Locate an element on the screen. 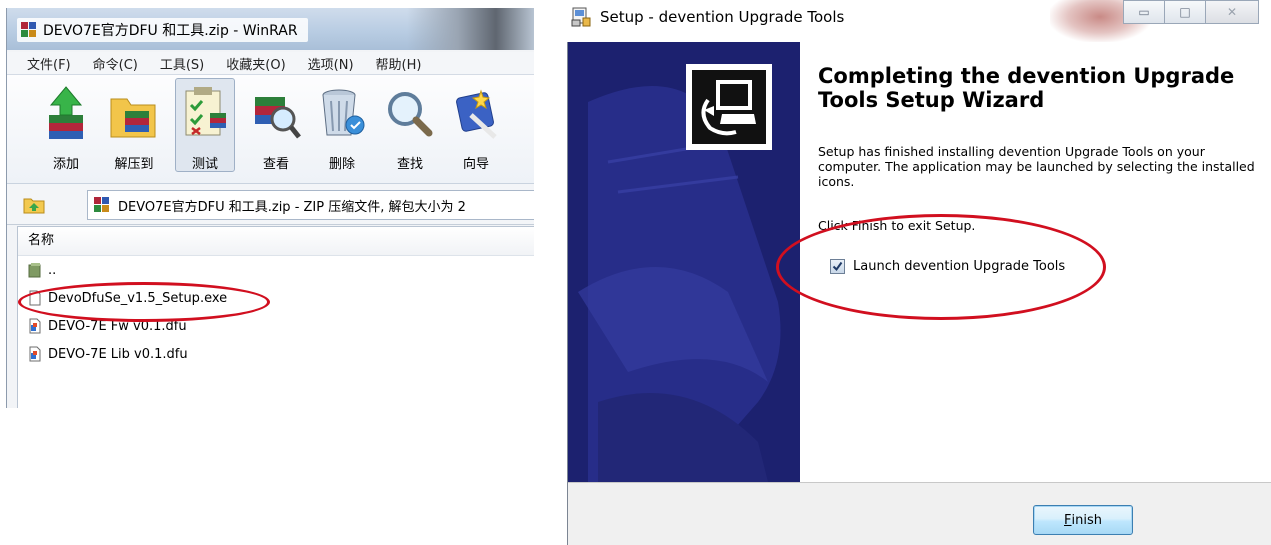 This screenshot has width=1271, height=545. view-icon is located at coordinates (276, 113).